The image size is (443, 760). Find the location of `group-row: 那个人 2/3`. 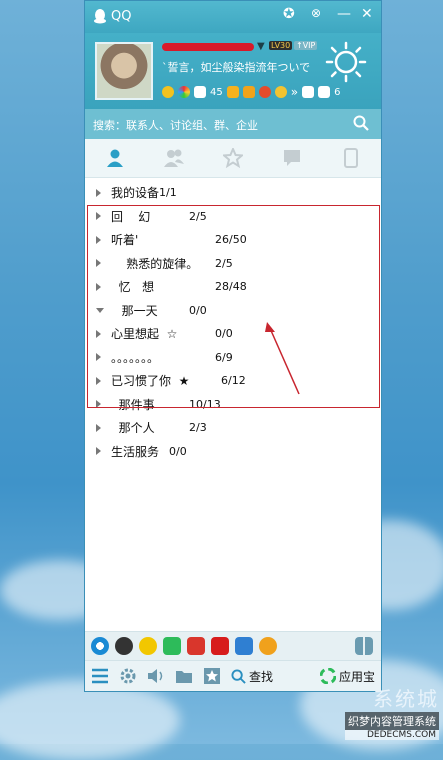

group-row: 那个人 2/3 is located at coordinates (233, 428).